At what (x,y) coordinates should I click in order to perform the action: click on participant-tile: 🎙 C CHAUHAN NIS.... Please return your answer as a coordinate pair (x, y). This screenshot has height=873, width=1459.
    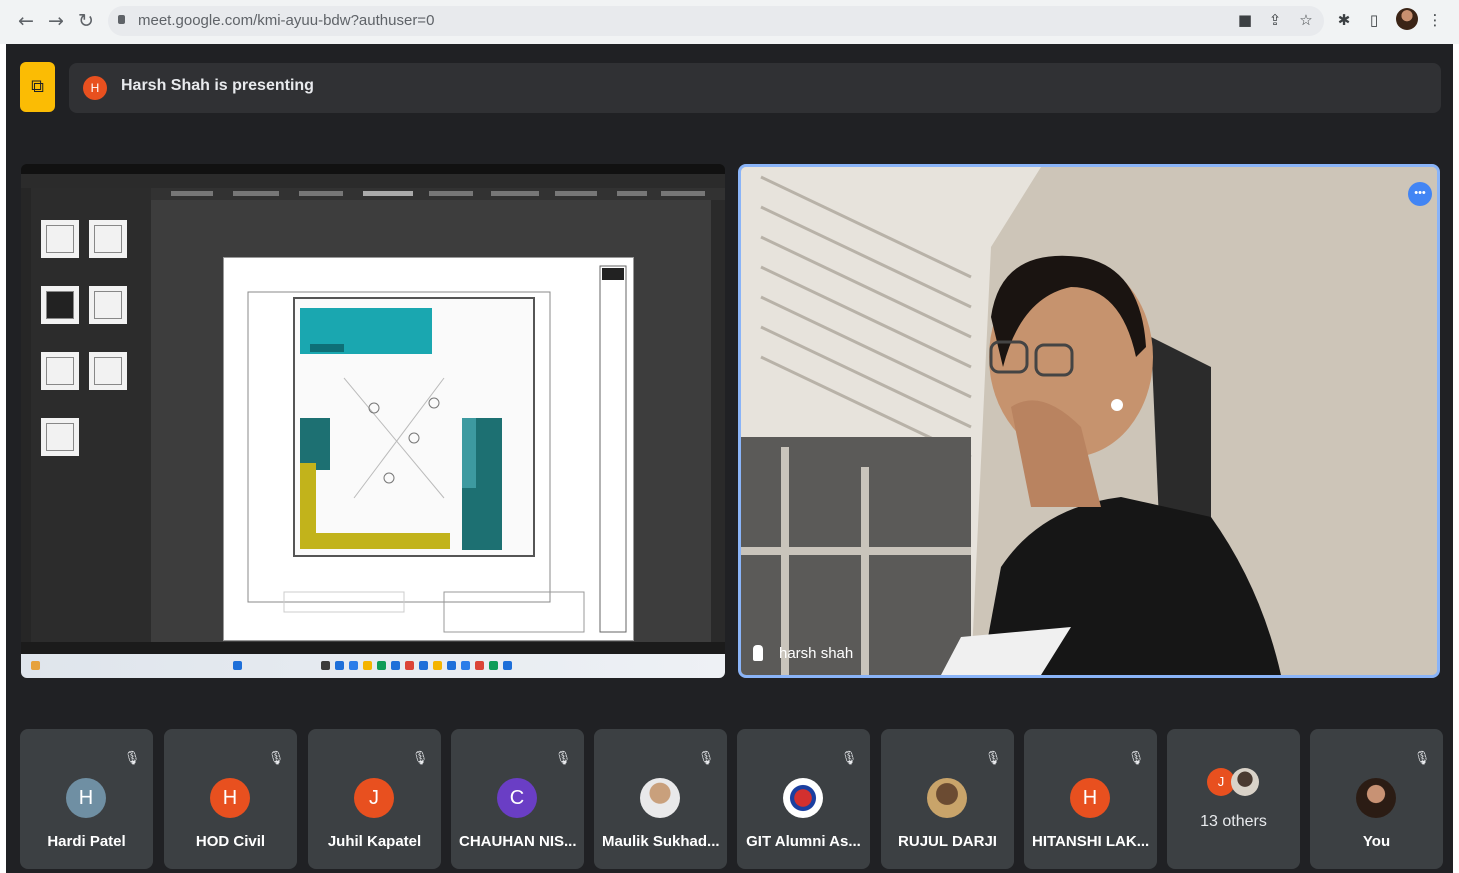
    Looking at the image, I should click on (517, 799).